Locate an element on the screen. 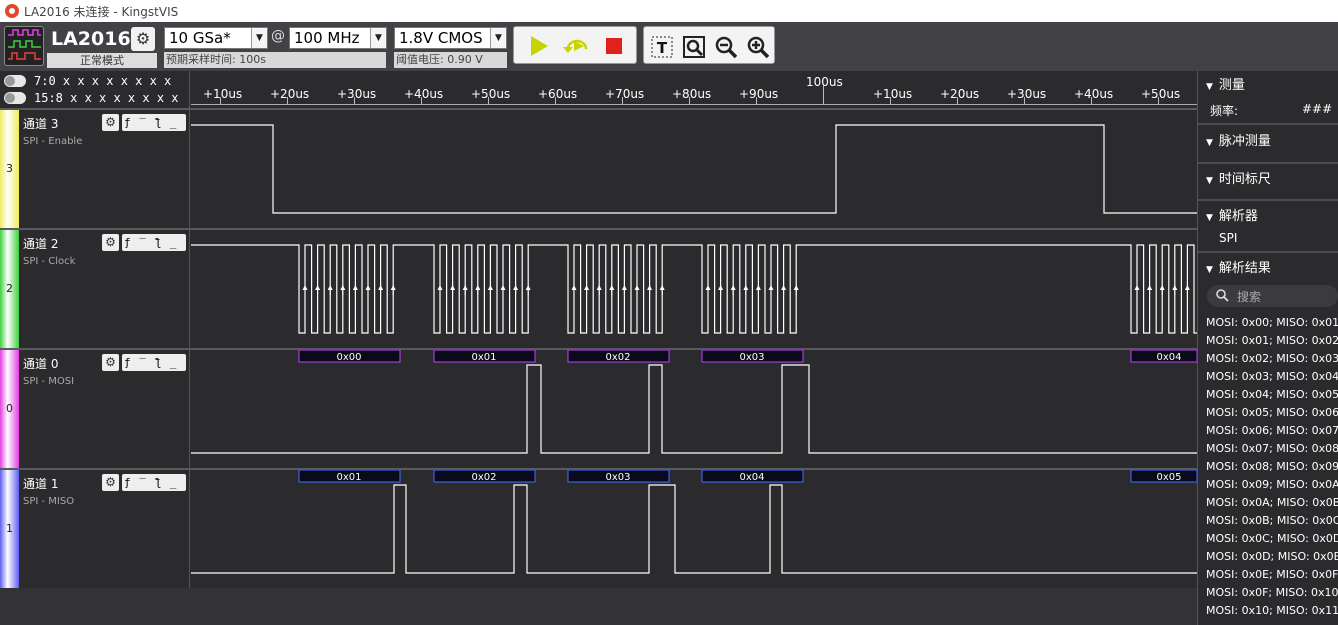  result-item: MOSI: 0x04; MISO: 0x05 is located at coordinates (1268, 395).